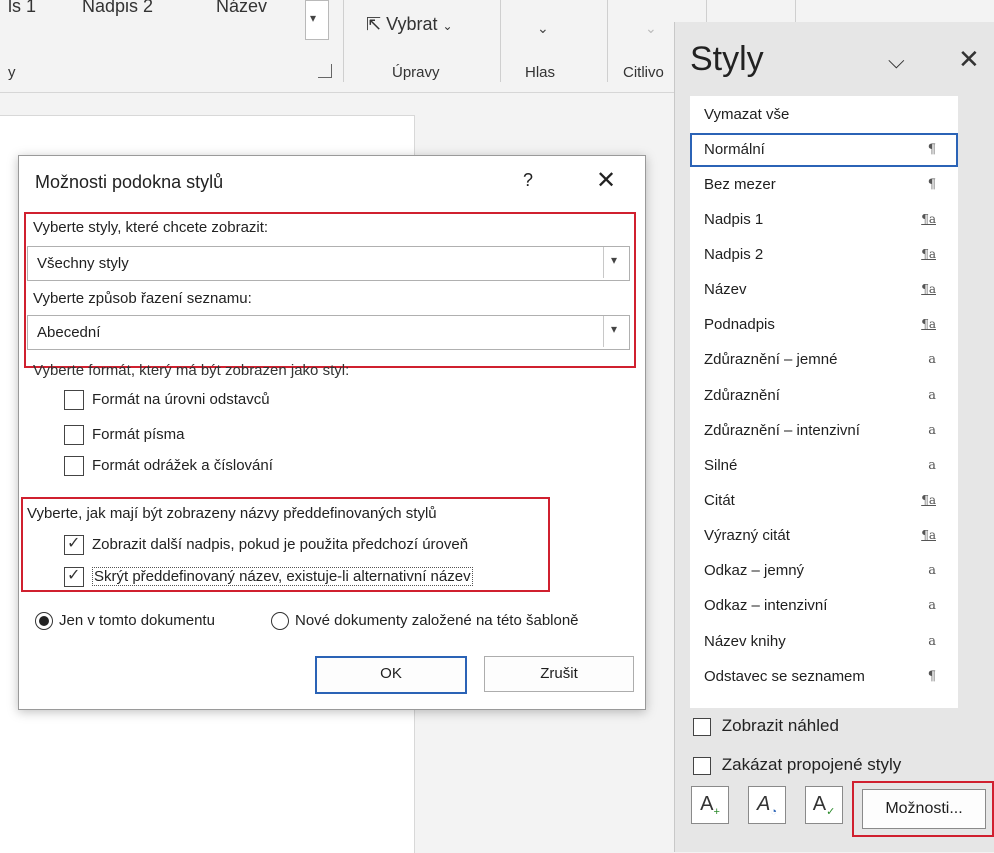 This screenshot has width=994, height=853. Describe the element at coordinates (896, 61) in the screenshot. I see `chevron-down-icon: ⌵` at that location.